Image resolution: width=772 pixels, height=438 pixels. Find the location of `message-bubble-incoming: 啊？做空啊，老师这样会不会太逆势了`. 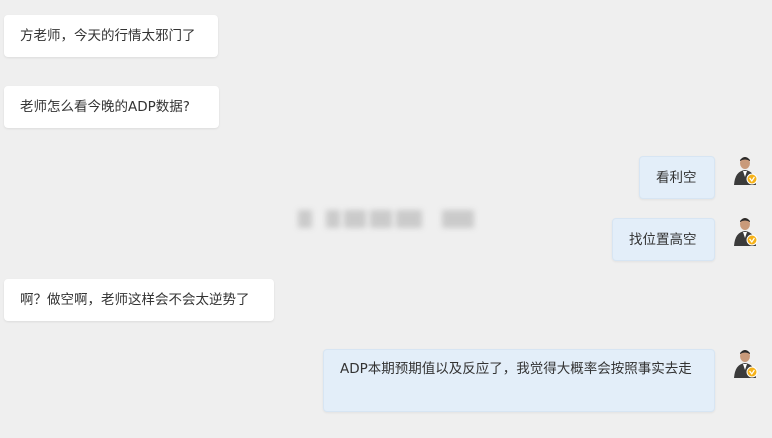

message-bubble-incoming: 啊？做空啊，老师这样会不会太逆势了 is located at coordinates (139, 300).